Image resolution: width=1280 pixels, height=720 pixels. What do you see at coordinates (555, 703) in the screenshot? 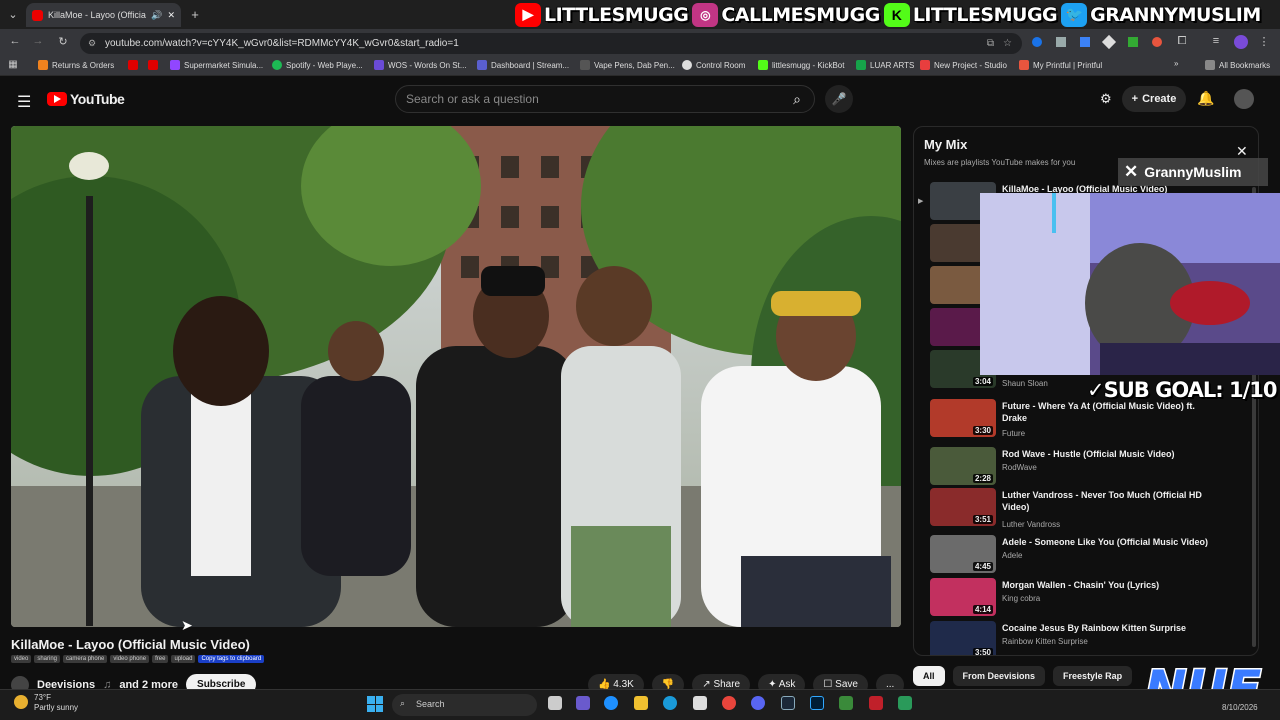
I see `task-view-icon` at bounding box center [555, 703].